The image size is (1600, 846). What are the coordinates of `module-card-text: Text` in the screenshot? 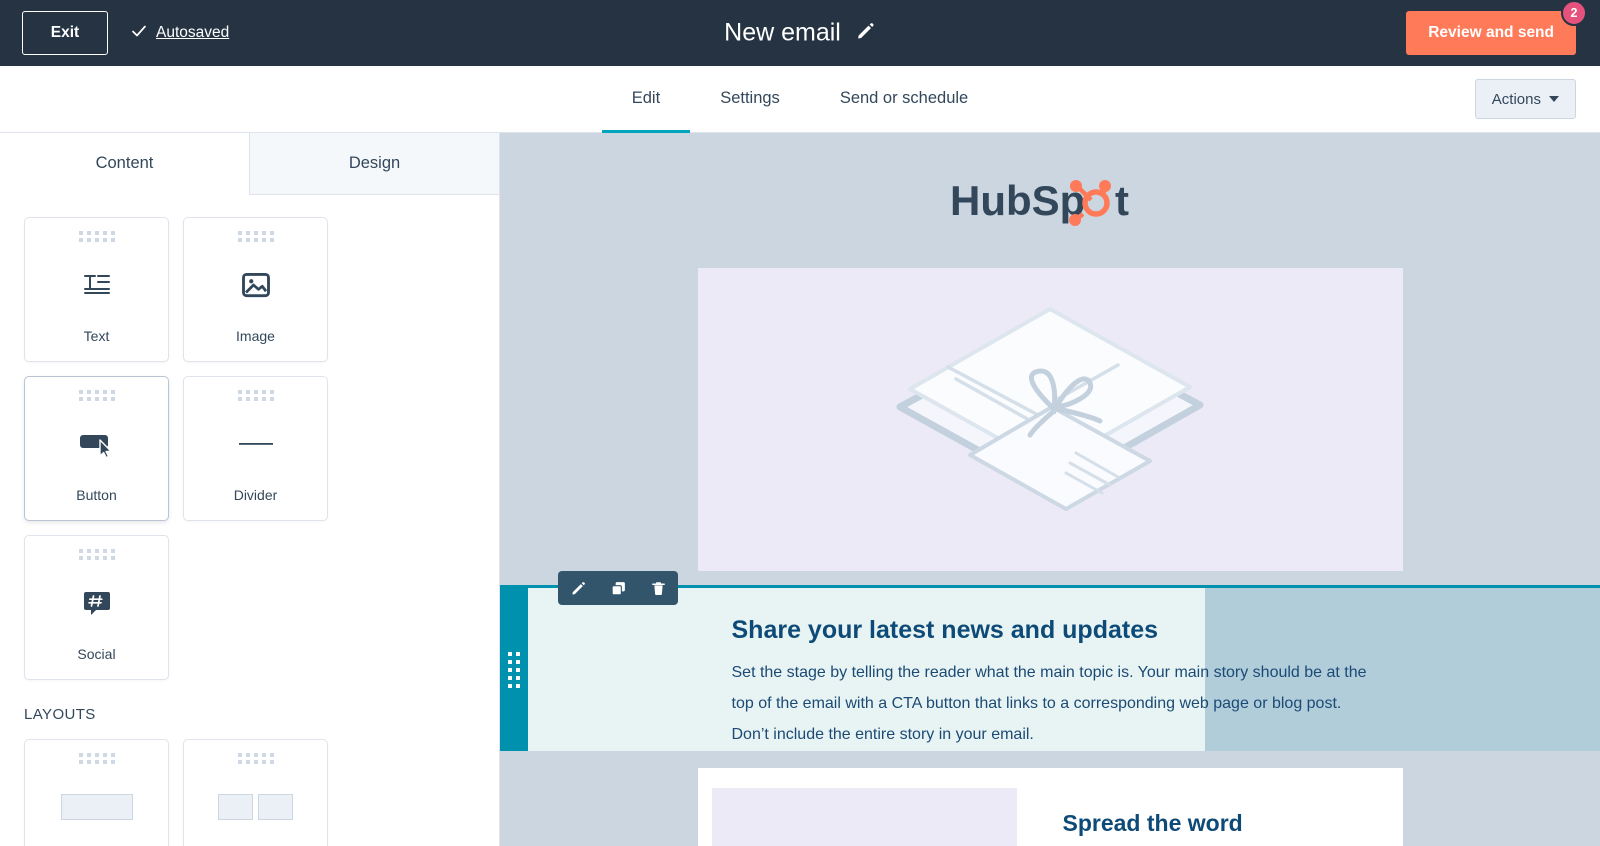 It's located at (96, 289).